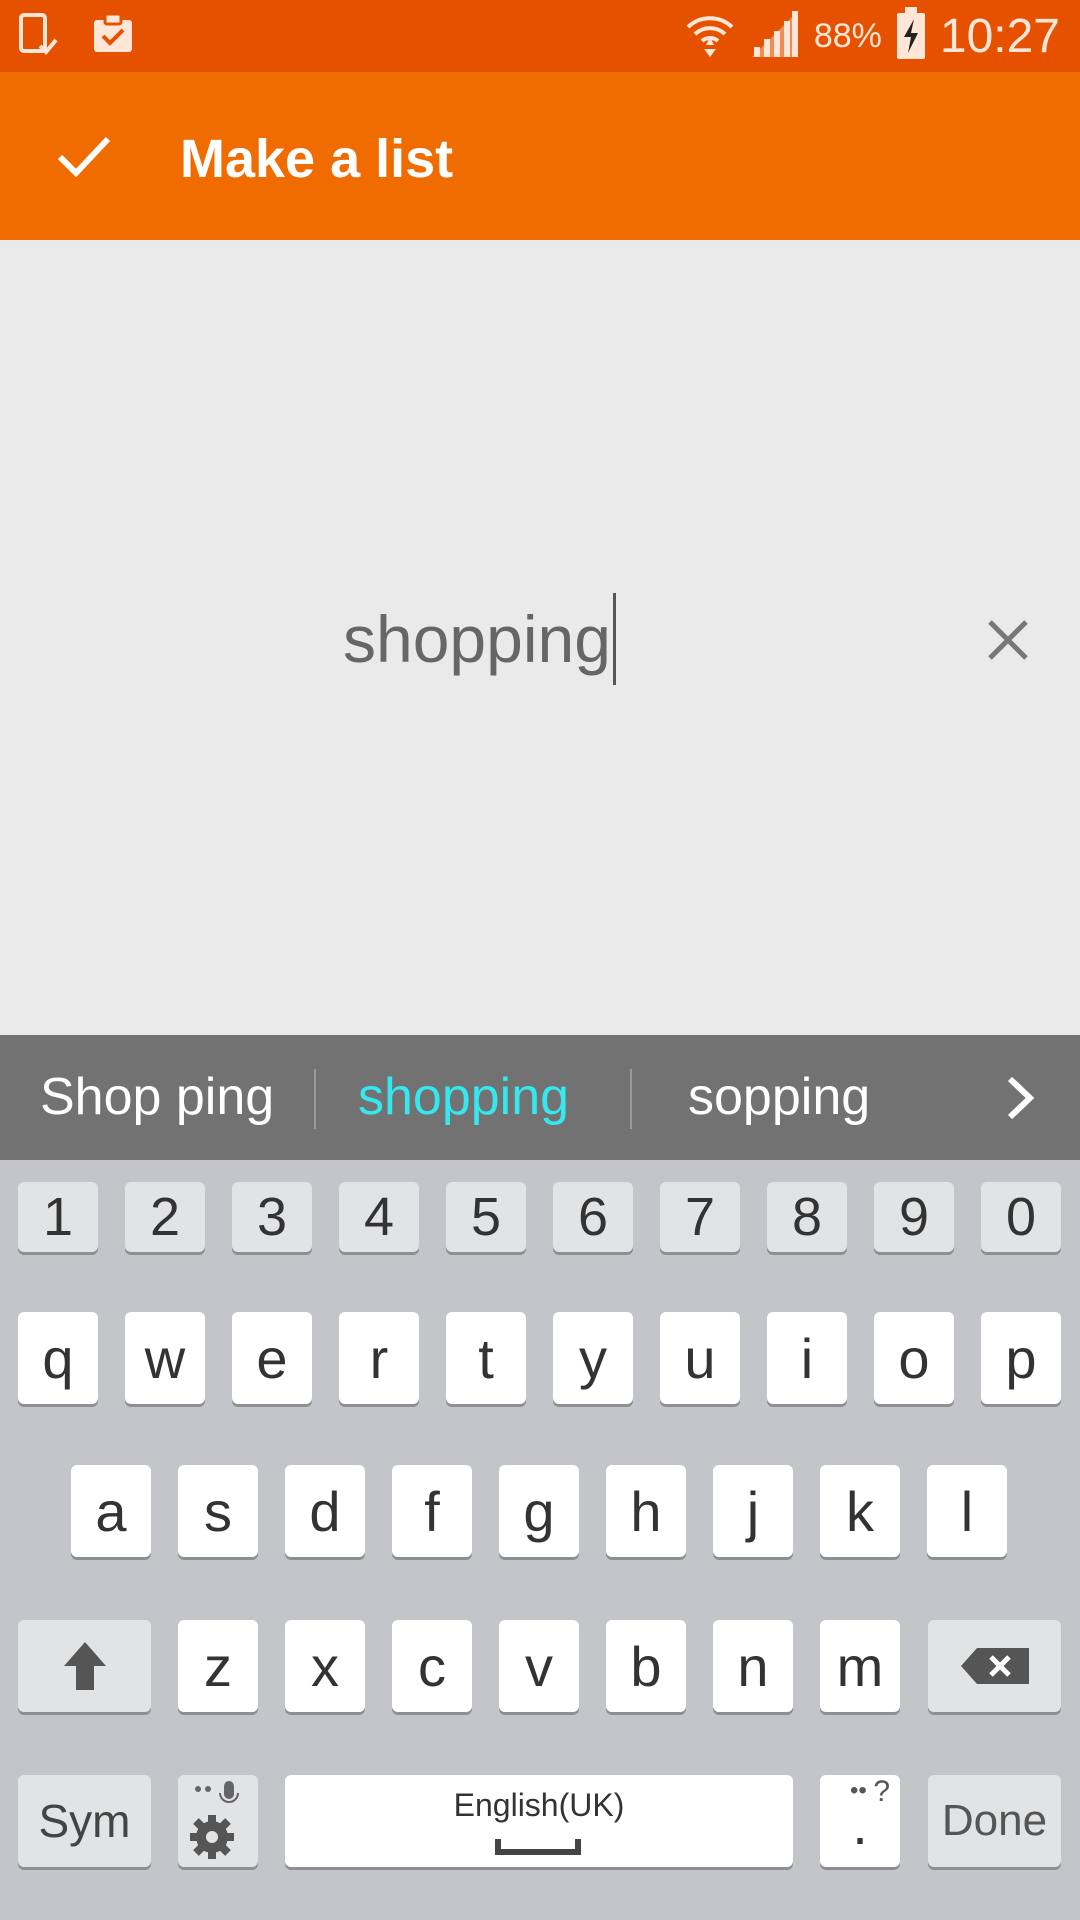 Image resolution: width=1080 pixels, height=1920 pixels. What do you see at coordinates (860, 1666) in the screenshot?
I see `key-m: m` at bounding box center [860, 1666].